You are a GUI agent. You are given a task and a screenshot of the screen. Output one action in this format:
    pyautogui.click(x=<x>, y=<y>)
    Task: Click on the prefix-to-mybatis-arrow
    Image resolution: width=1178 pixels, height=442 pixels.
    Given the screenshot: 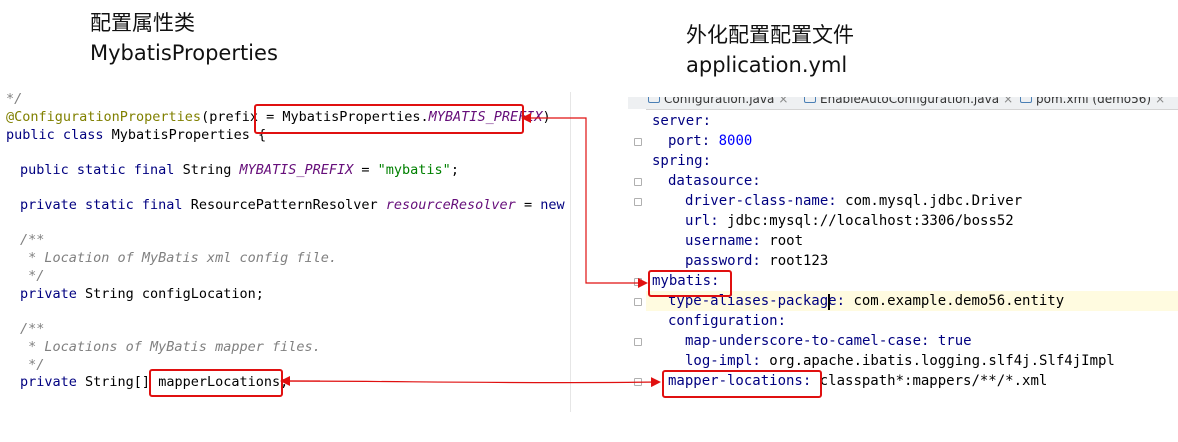 What is the action you would take?
    pyautogui.click(x=554, y=198)
    